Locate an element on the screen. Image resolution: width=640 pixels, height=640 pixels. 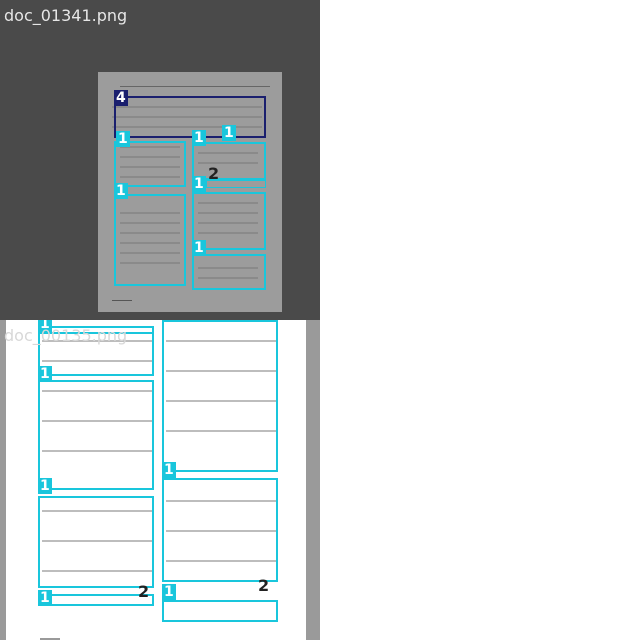
panel-filename: doc_00135.png is located at coordinates (66, 335).